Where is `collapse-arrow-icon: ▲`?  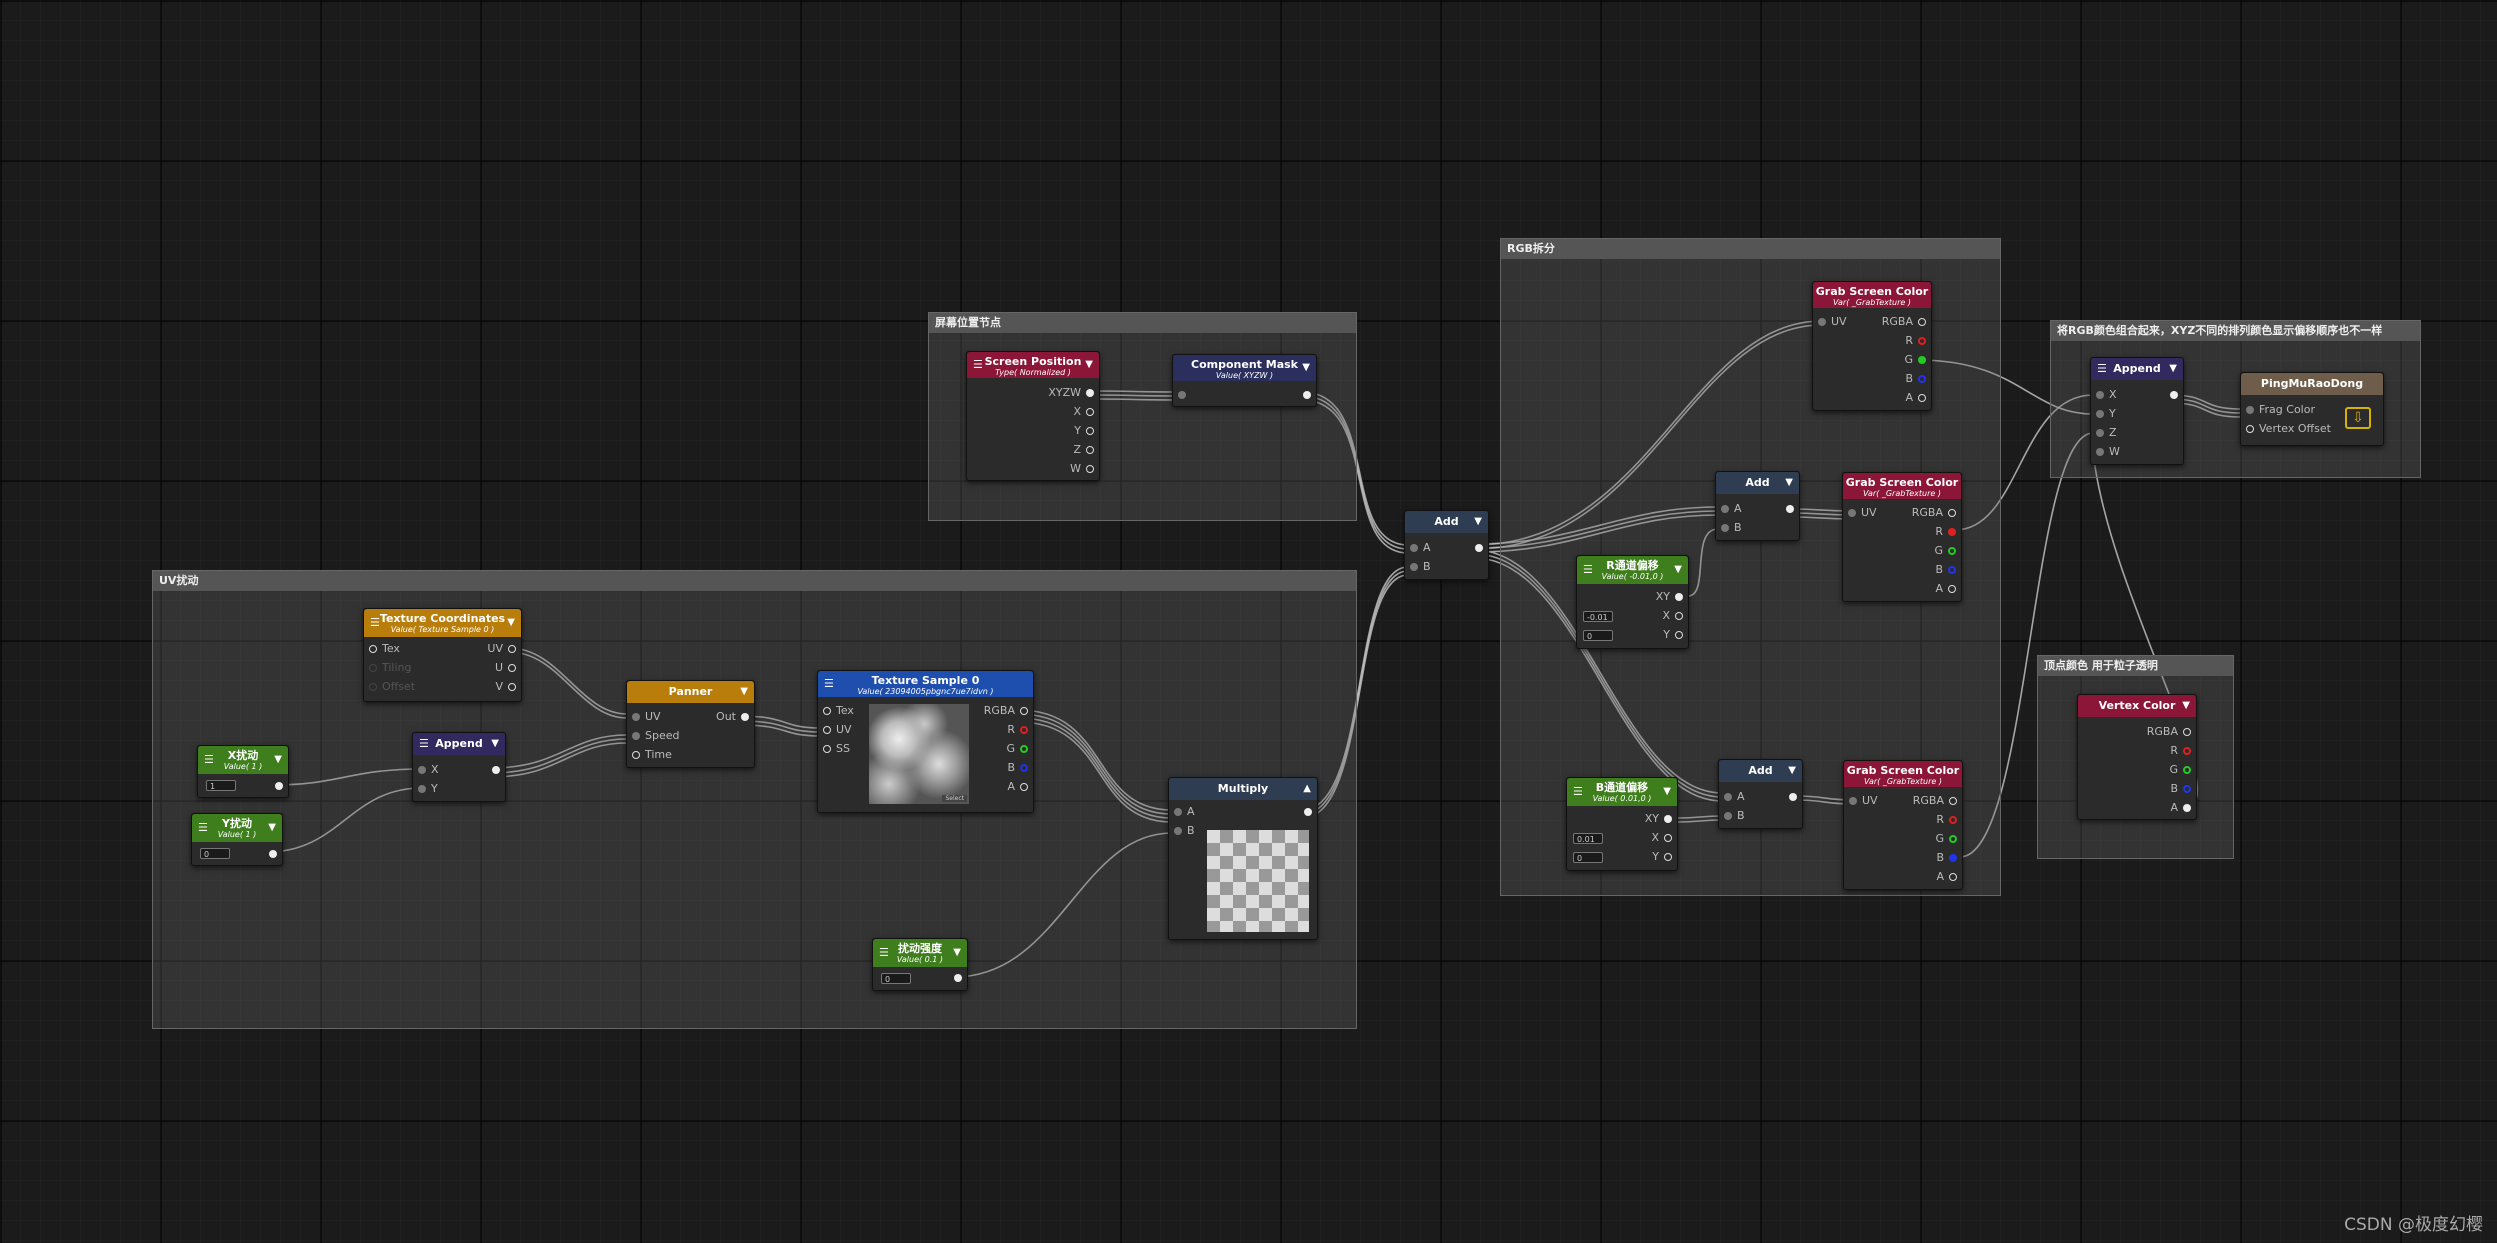 collapse-arrow-icon: ▲ is located at coordinates (1307, 789).